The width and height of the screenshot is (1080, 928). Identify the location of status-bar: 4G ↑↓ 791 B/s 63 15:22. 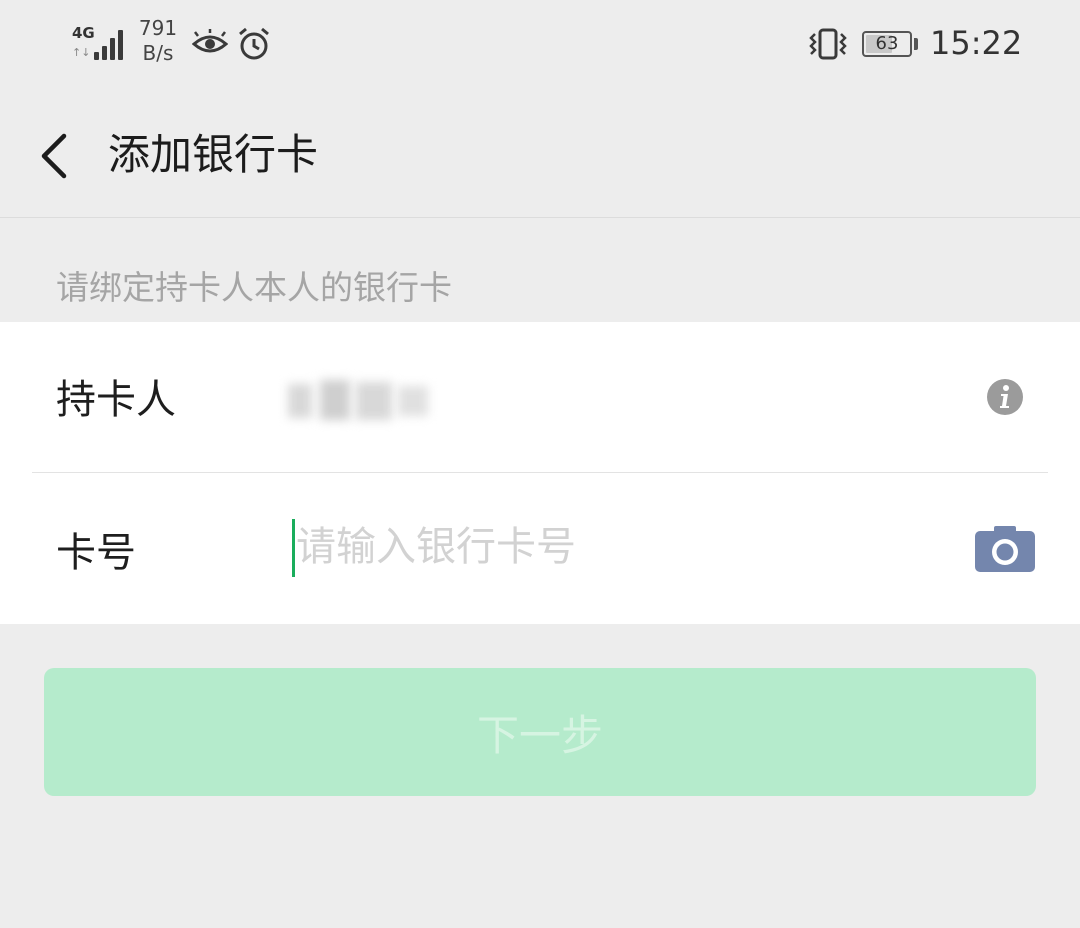
(540, 45).